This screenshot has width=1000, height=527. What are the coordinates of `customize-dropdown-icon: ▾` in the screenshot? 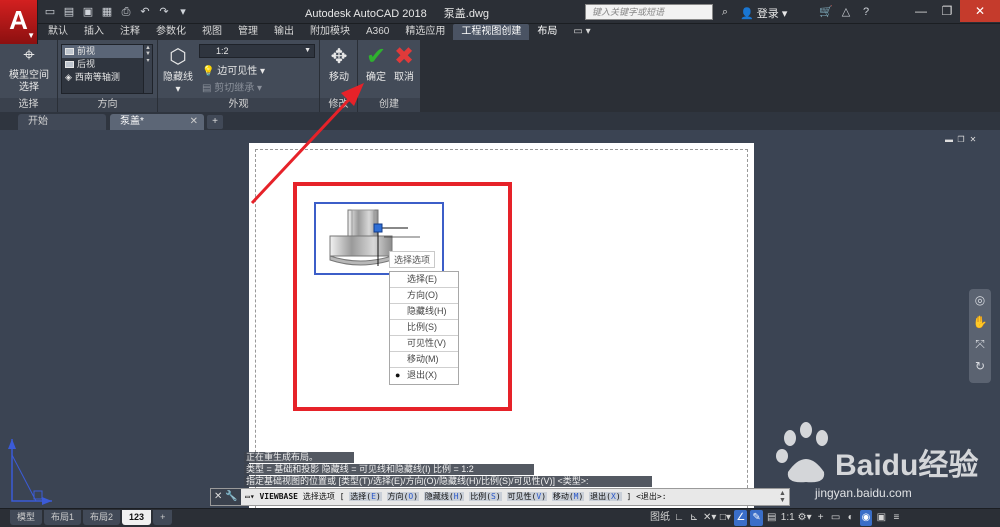 It's located at (183, 12).